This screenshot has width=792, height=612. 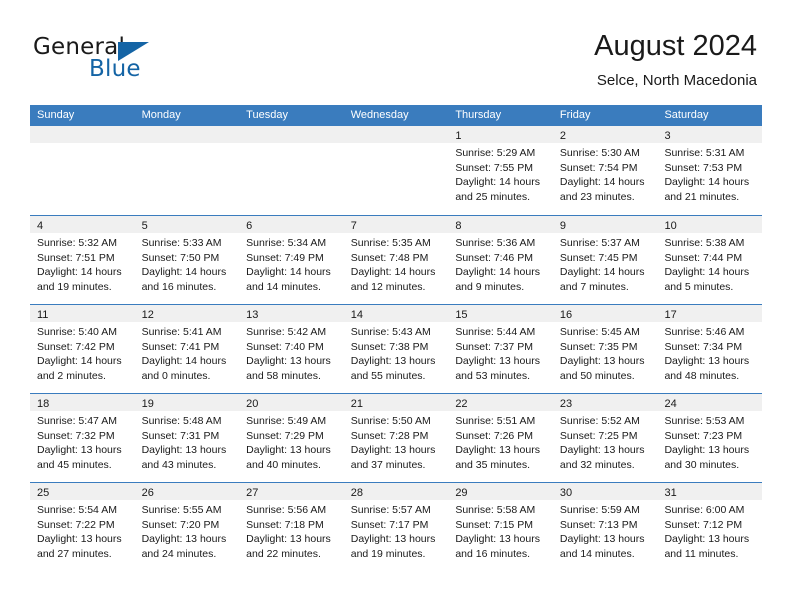 What do you see at coordinates (77, 243) in the screenshot?
I see `sunrise-text: Sunrise: 5:32 AM` at bounding box center [77, 243].